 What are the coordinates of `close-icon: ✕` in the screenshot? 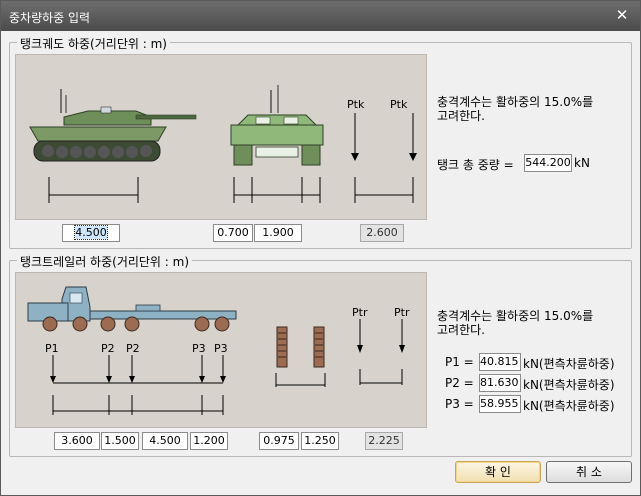 It's located at (622, 15).